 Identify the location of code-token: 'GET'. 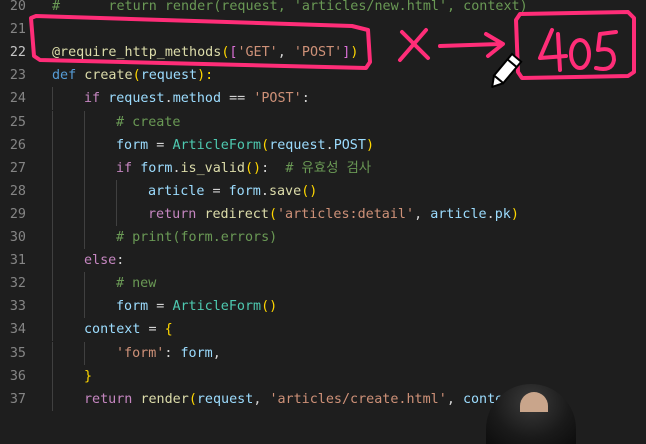
(257, 53).